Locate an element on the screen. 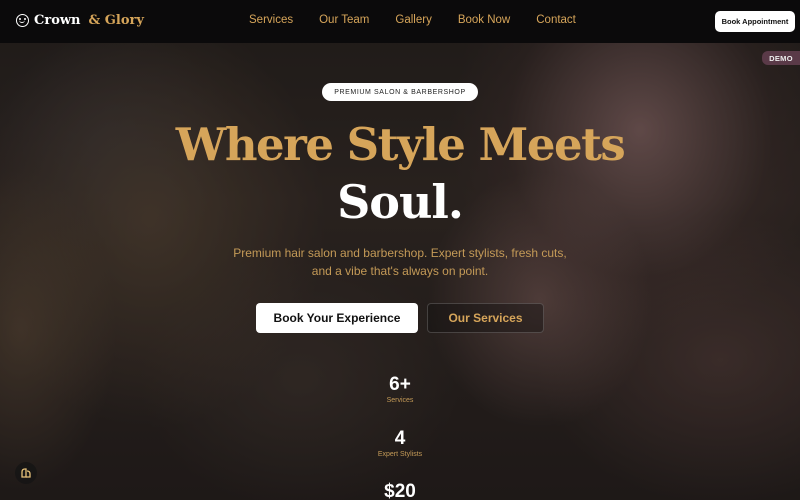 Image resolution: width=800 pixels, height=500 pixels. logo: Crown & Glory is located at coordinates (80, 20).